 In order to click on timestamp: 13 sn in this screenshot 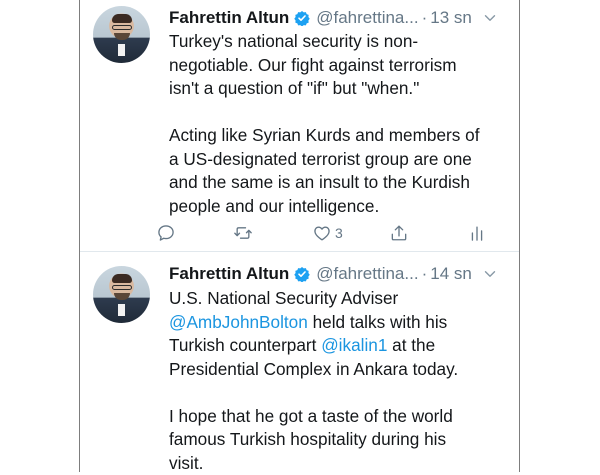, I will do `click(451, 18)`.